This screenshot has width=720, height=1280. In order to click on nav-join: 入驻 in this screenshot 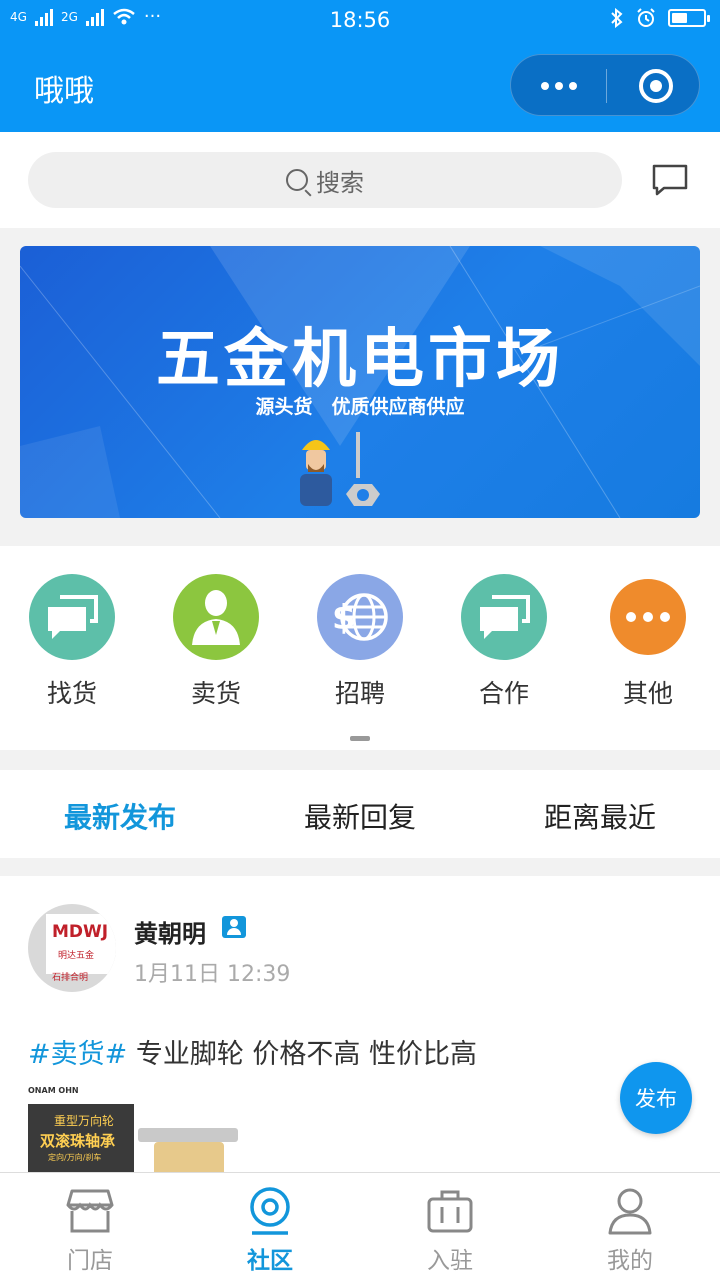, I will do `click(450, 1226)`.